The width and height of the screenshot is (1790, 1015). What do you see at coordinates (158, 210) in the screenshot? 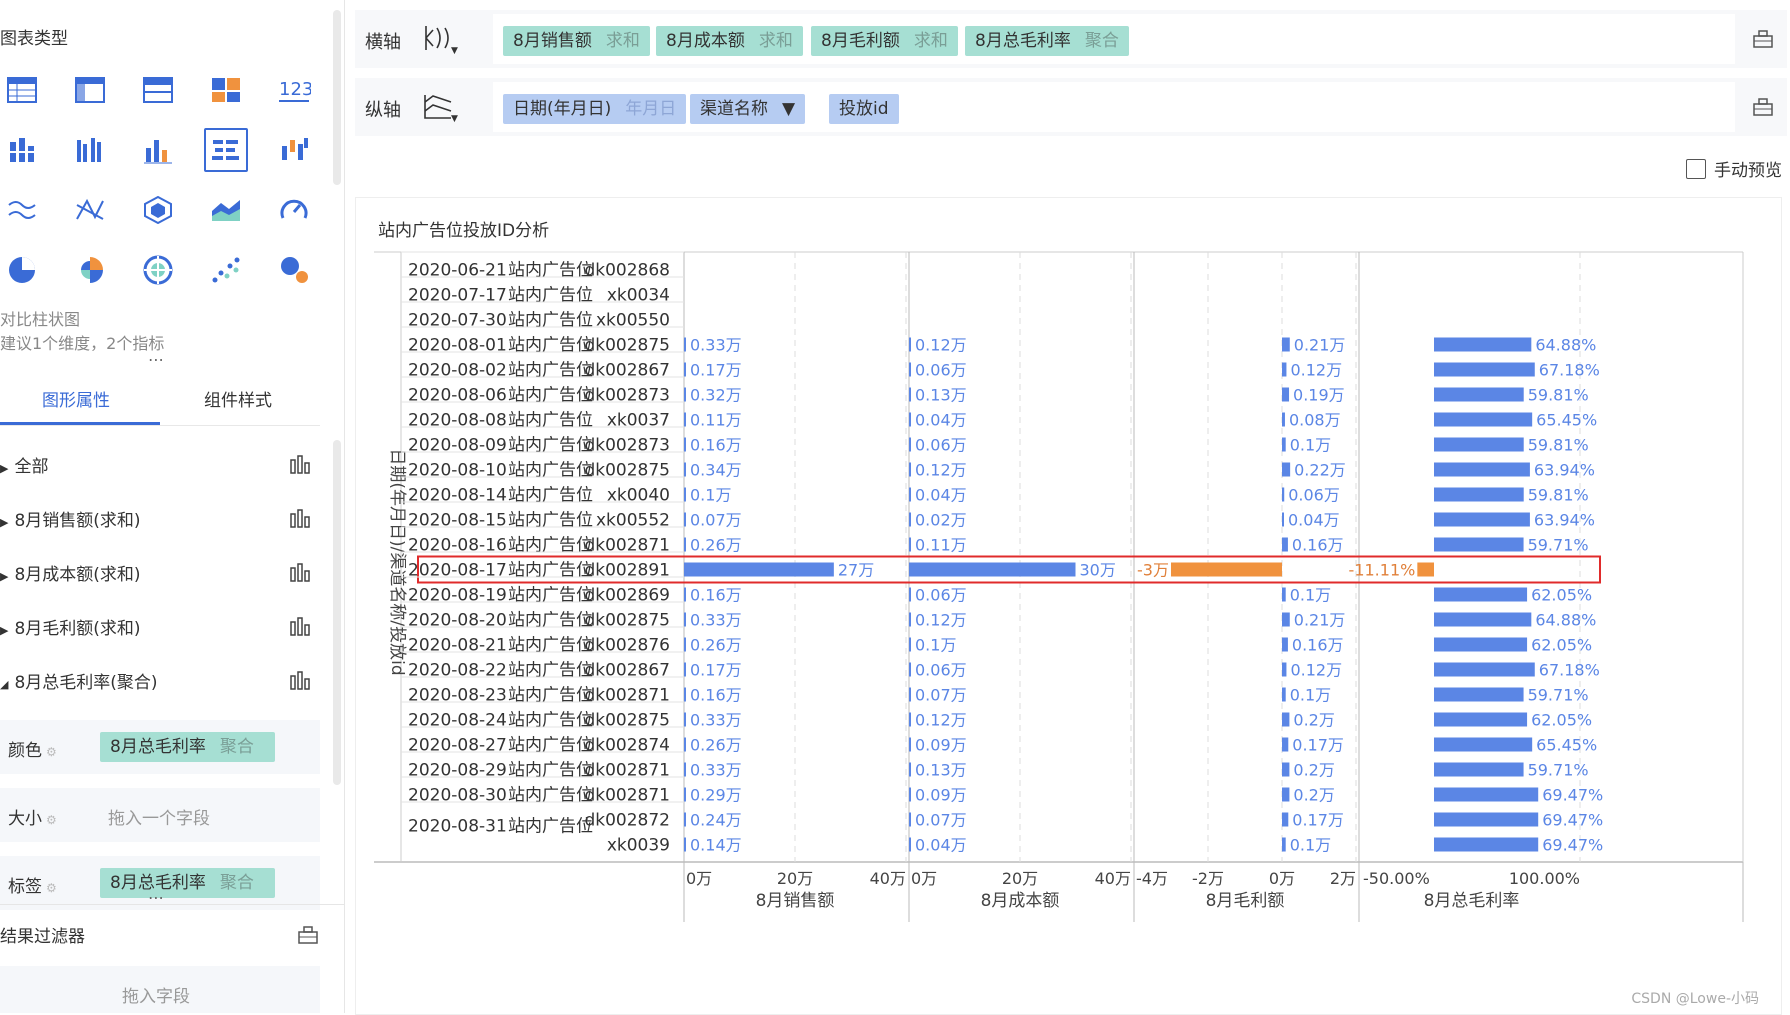
I see `radar-icon` at bounding box center [158, 210].